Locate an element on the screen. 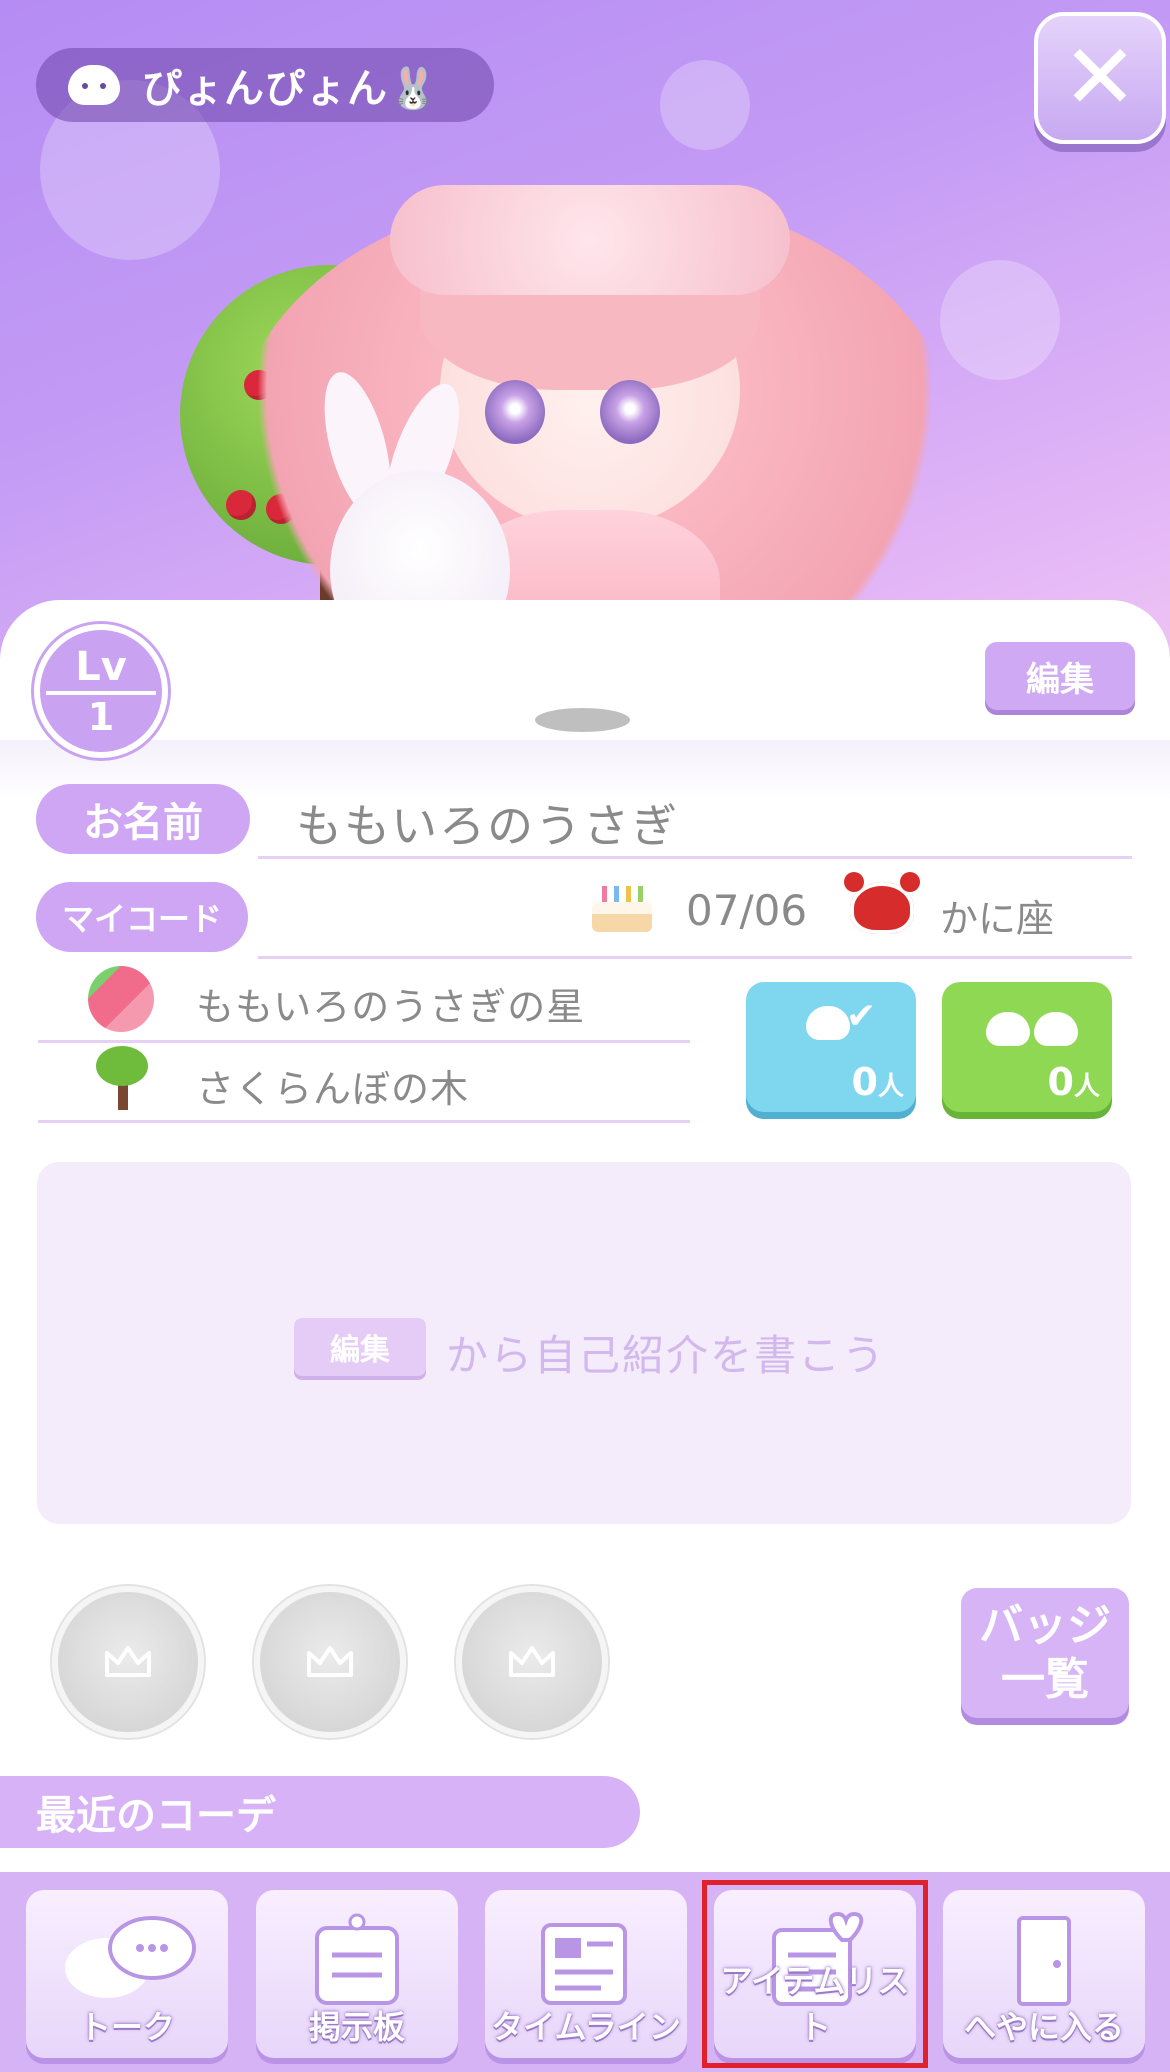 The height and width of the screenshot is (2072, 1170). tab-bulletin: 掲示板 is located at coordinates (357, 1974).